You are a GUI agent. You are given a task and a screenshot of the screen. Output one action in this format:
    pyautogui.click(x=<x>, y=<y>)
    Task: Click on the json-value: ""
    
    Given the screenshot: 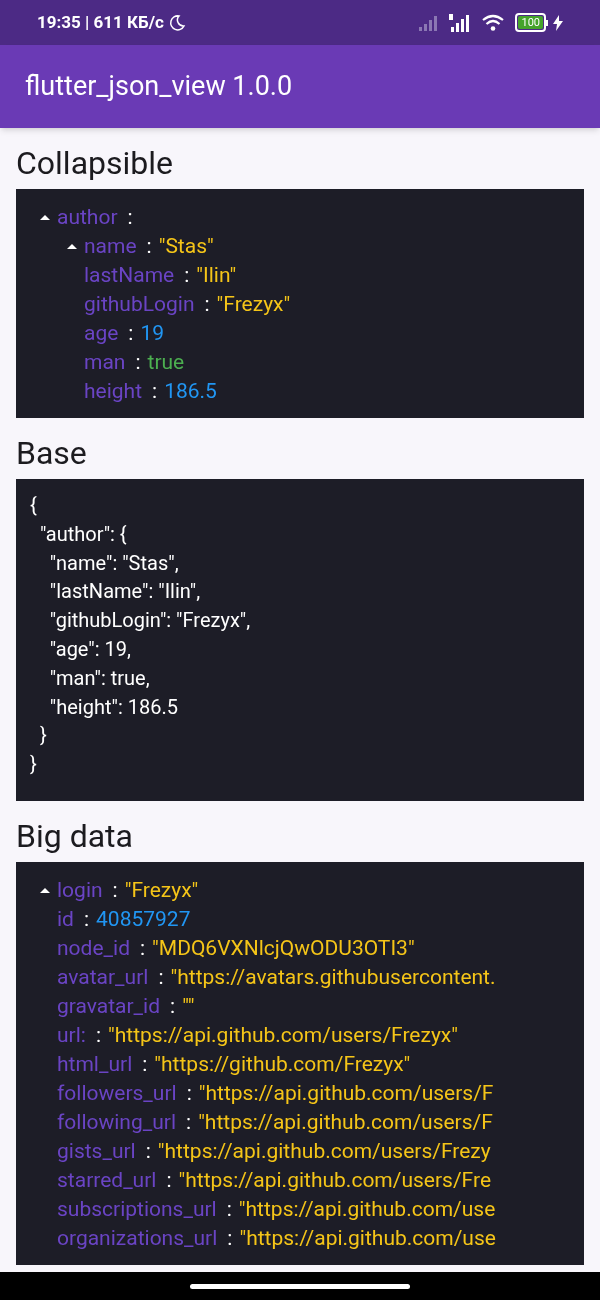 What is the action you would take?
    pyautogui.click(x=188, y=1006)
    